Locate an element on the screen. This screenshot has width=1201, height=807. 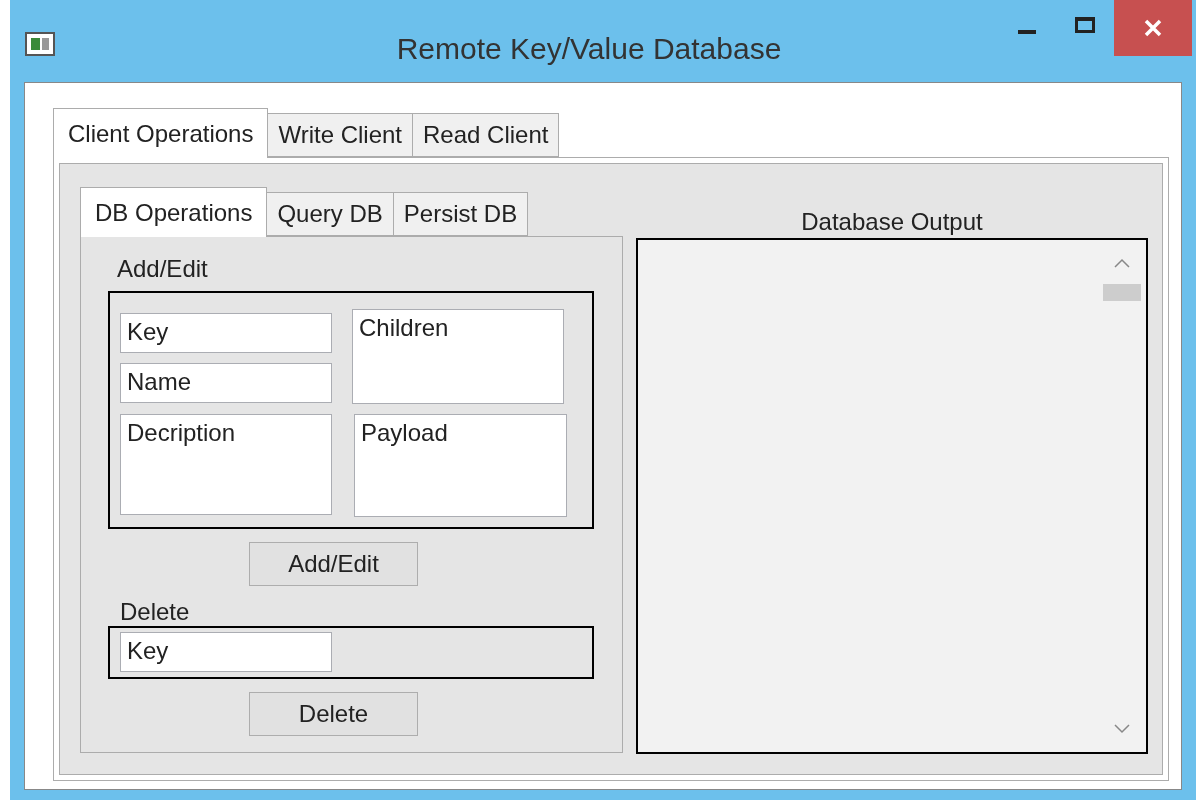
close-button is located at coordinates (1153, 28).